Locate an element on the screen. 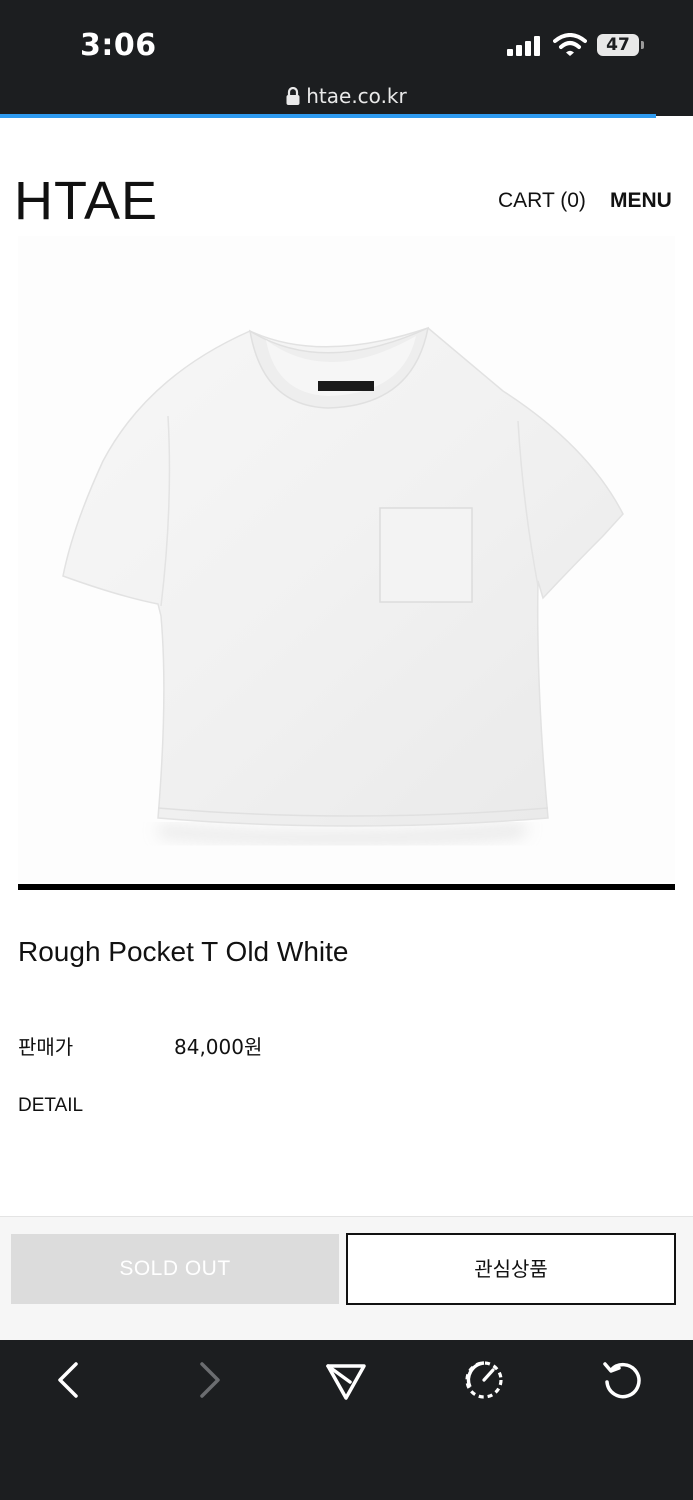 The height and width of the screenshot is (1500, 693). status-time: 3:06 is located at coordinates (118, 45).